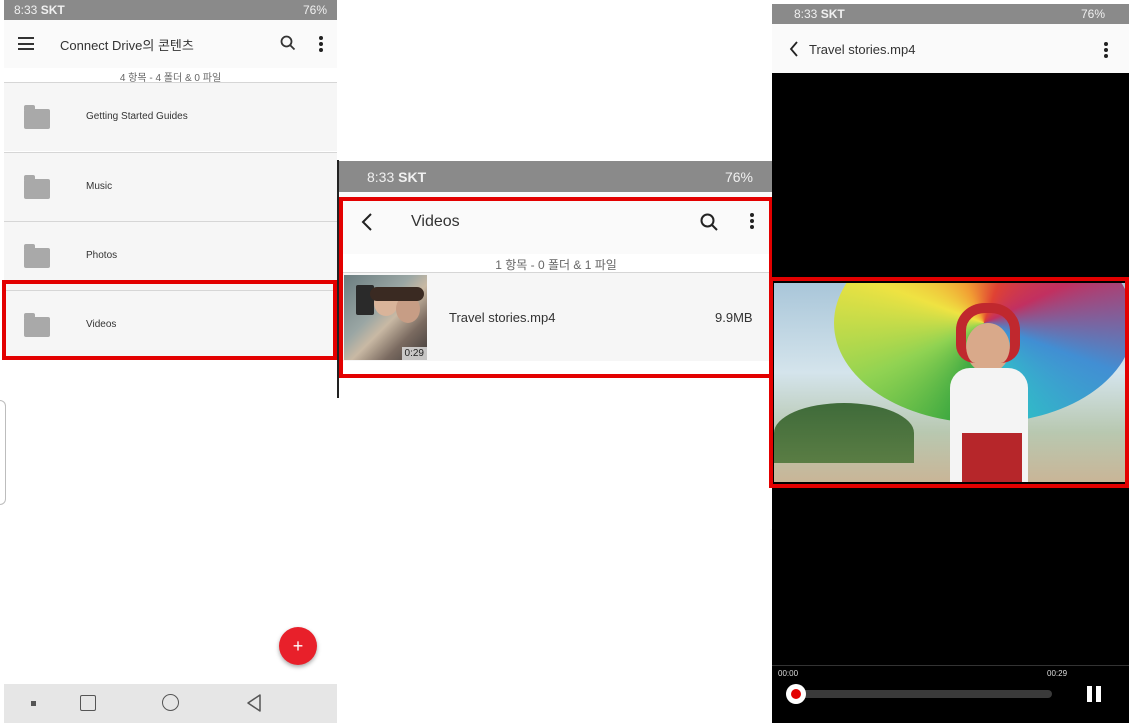  I want to click on folder-label: Videos, so click(101, 324).